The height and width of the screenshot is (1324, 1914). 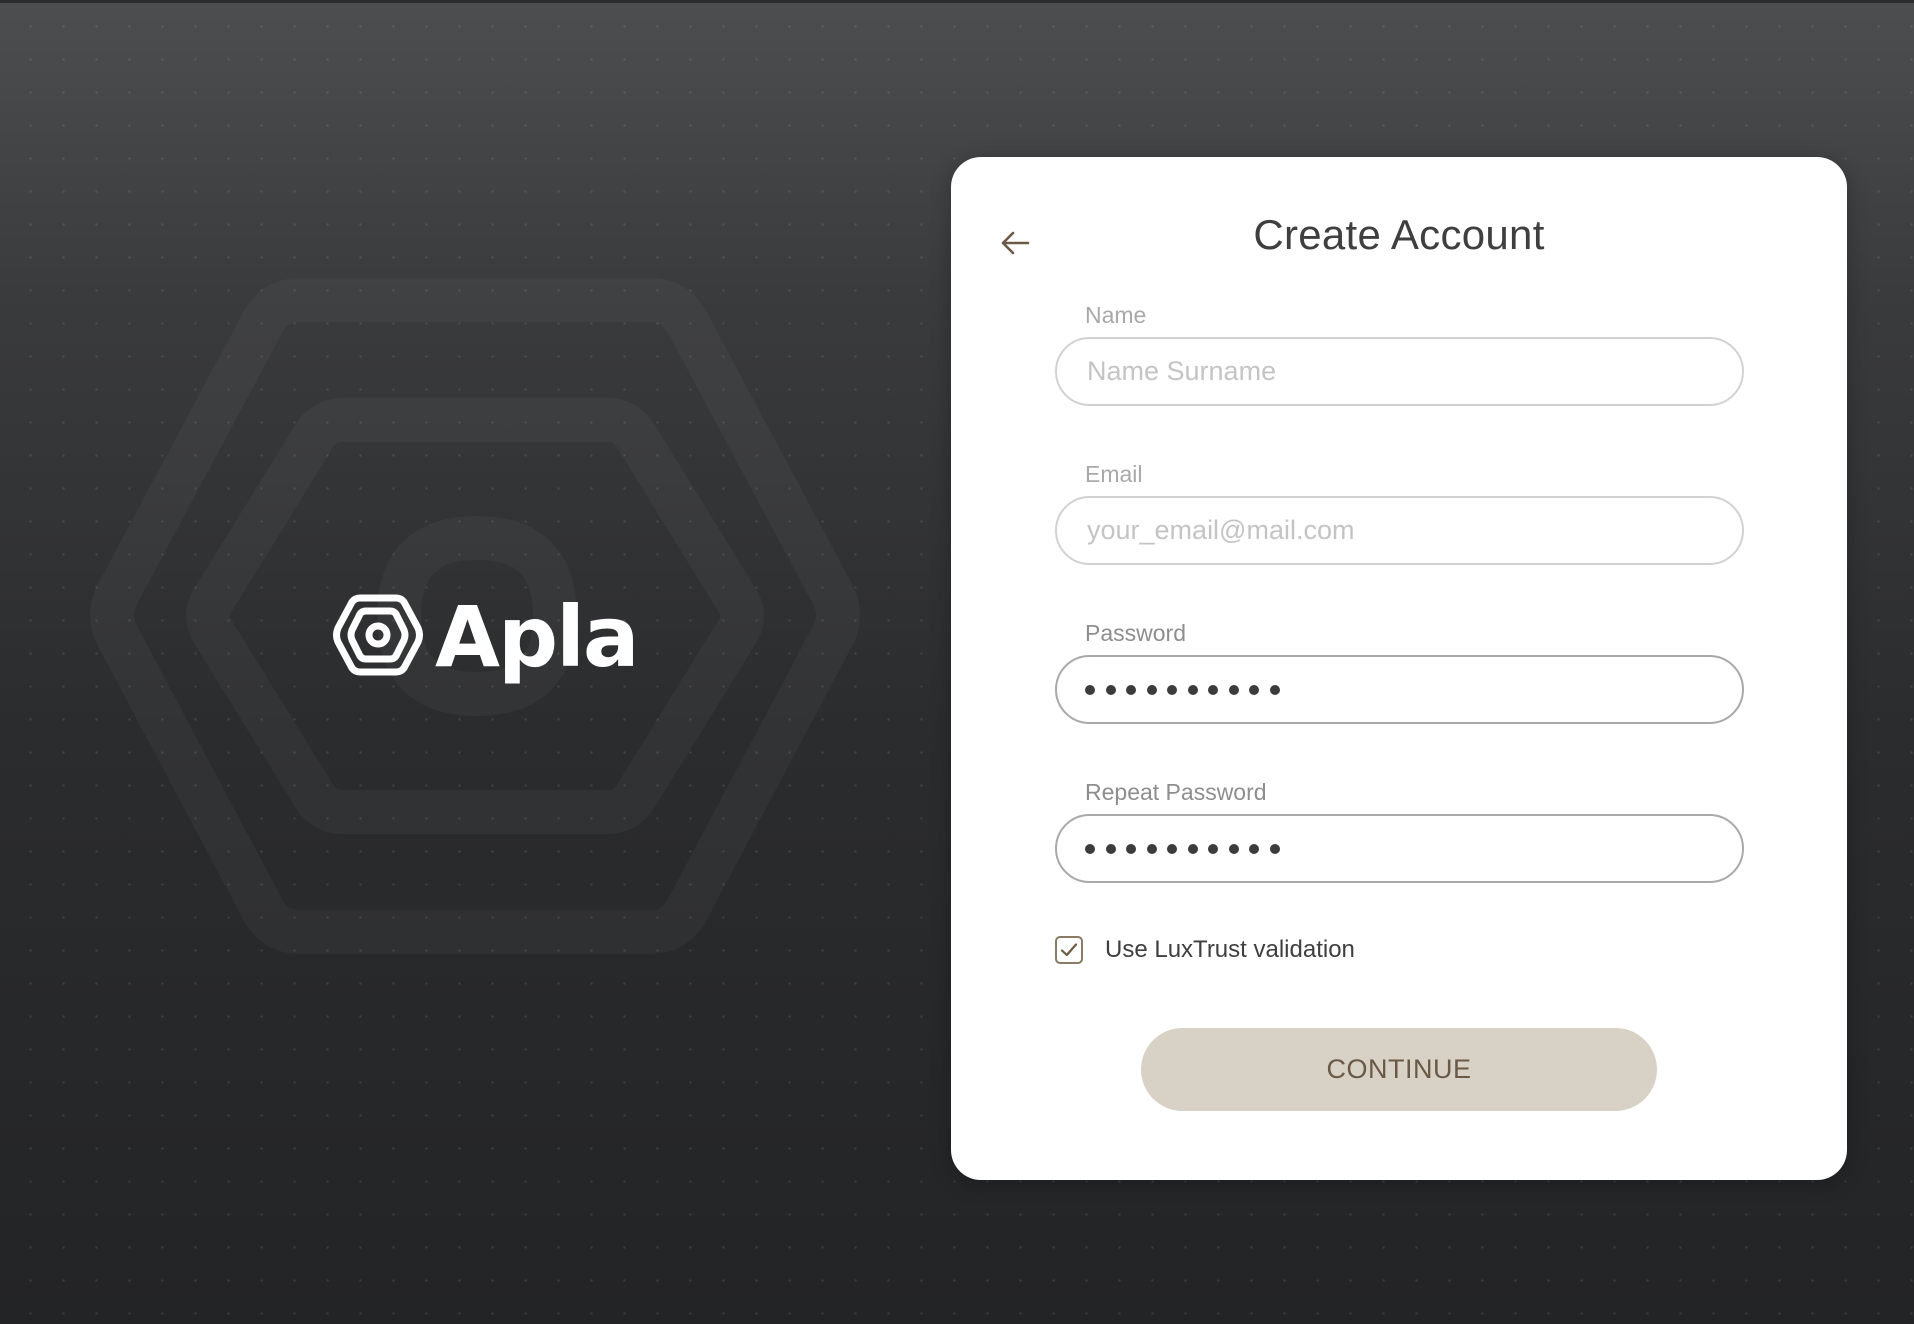 What do you see at coordinates (1114, 474) in the screenshot?
I see `email-label: Email` at bounding box center [1114, 474].